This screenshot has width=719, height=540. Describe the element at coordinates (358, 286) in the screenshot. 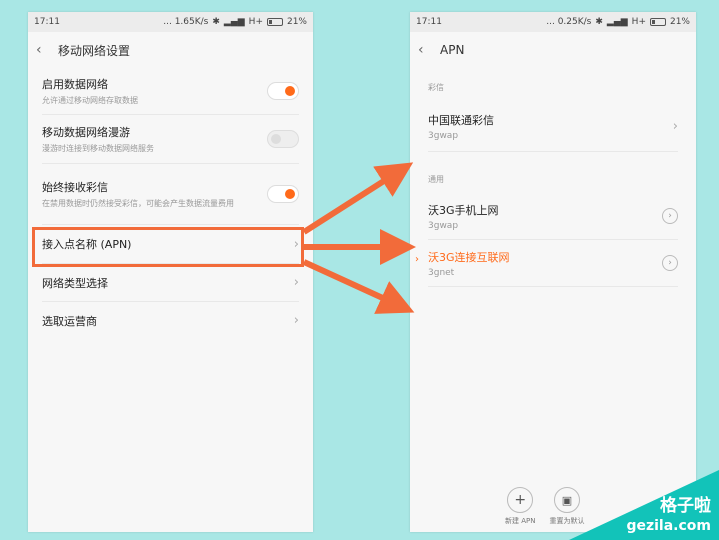

I see `arrow-to-internet` at that location.